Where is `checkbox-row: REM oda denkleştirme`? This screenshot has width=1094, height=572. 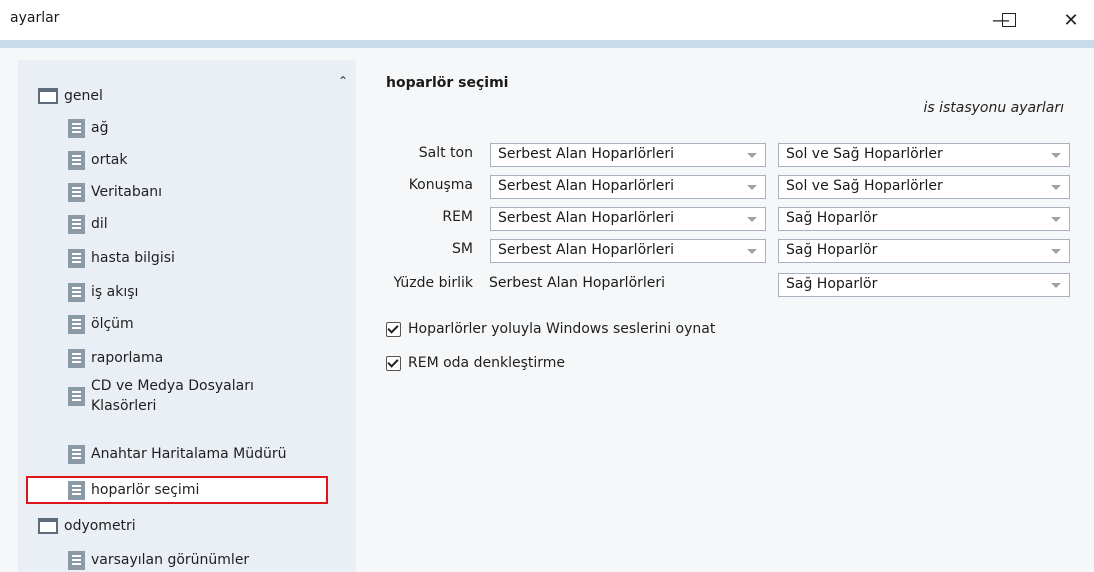 checkbox-row: REM oda denkleştirme is located at coordinates (475, 363).